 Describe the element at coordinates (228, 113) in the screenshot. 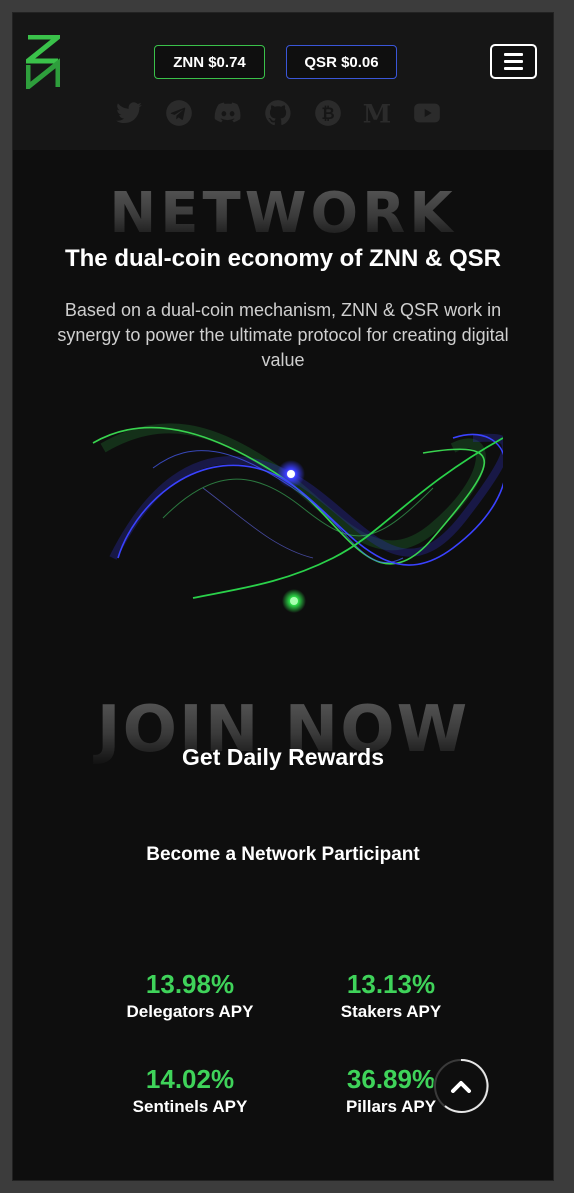

I see `discord-icon` at that location.